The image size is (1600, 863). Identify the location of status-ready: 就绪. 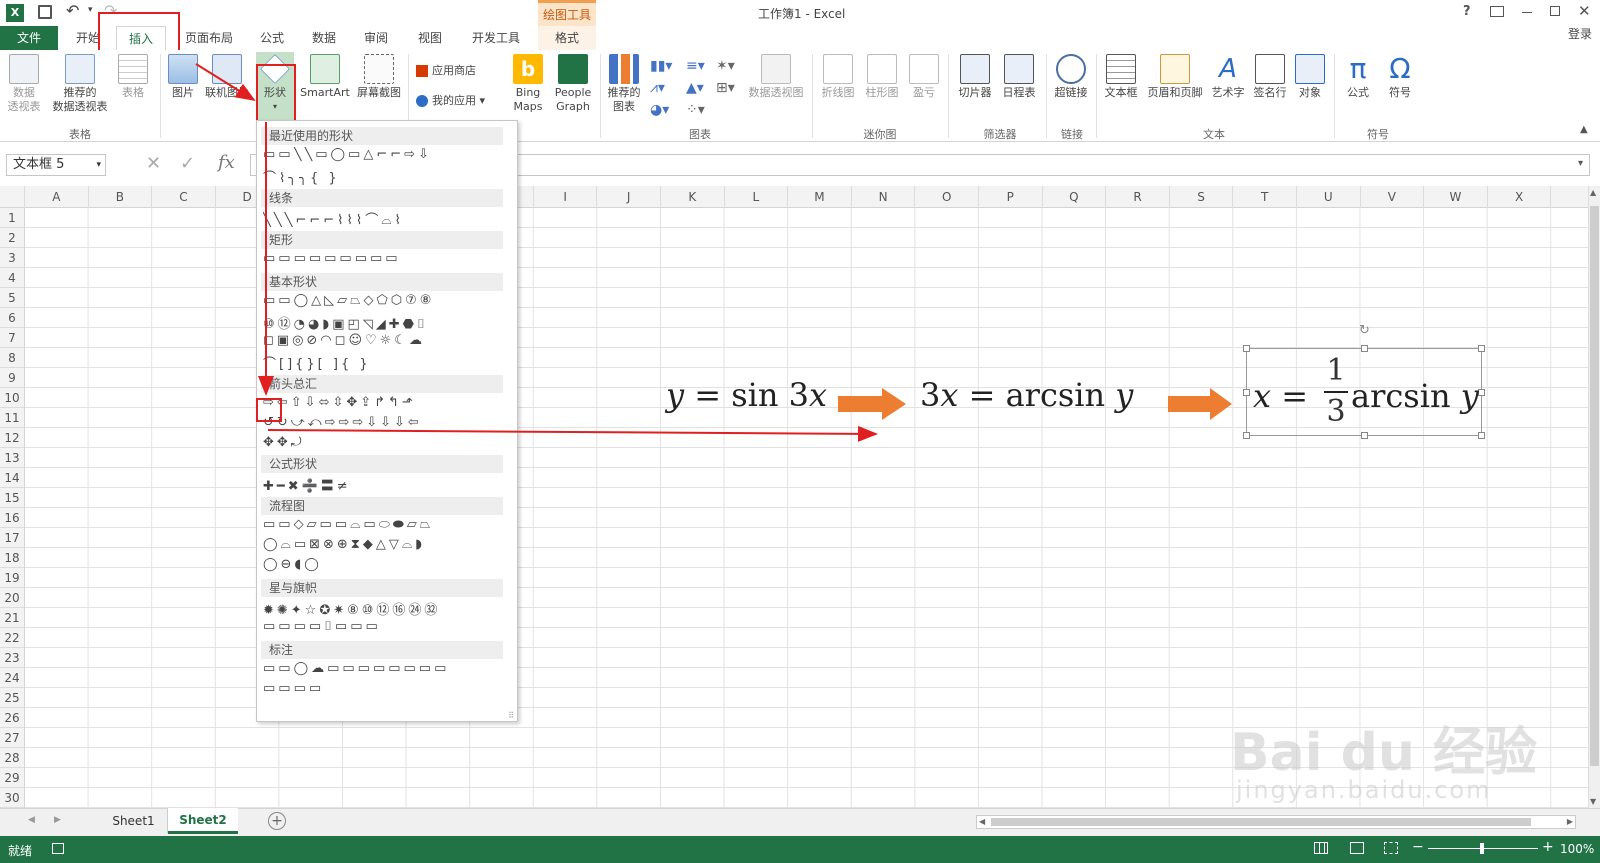
(20, 851).